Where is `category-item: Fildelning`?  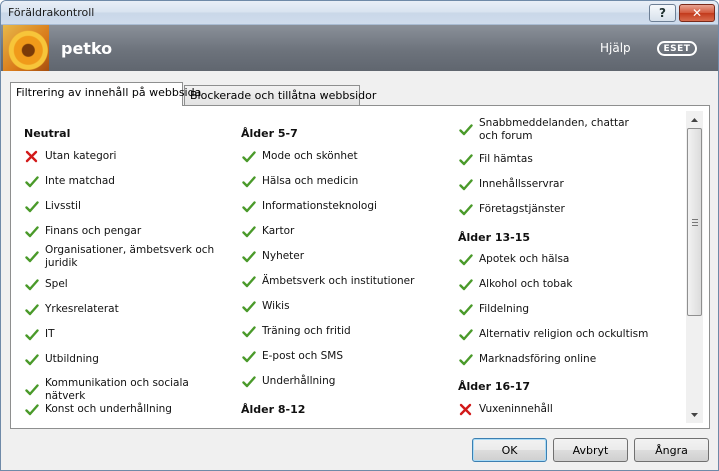 category-item: Fildelning is located at coordinates (568, 309).